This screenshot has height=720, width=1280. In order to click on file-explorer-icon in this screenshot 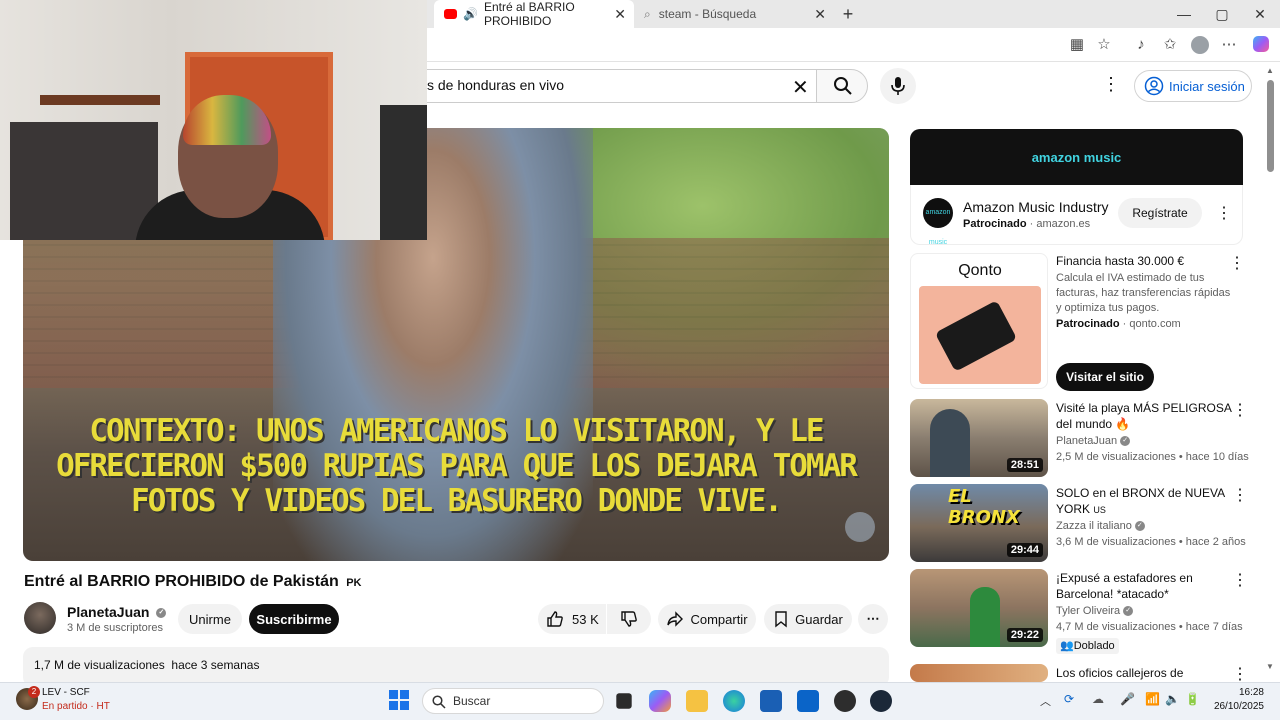, I will do `click(697, 701)`.